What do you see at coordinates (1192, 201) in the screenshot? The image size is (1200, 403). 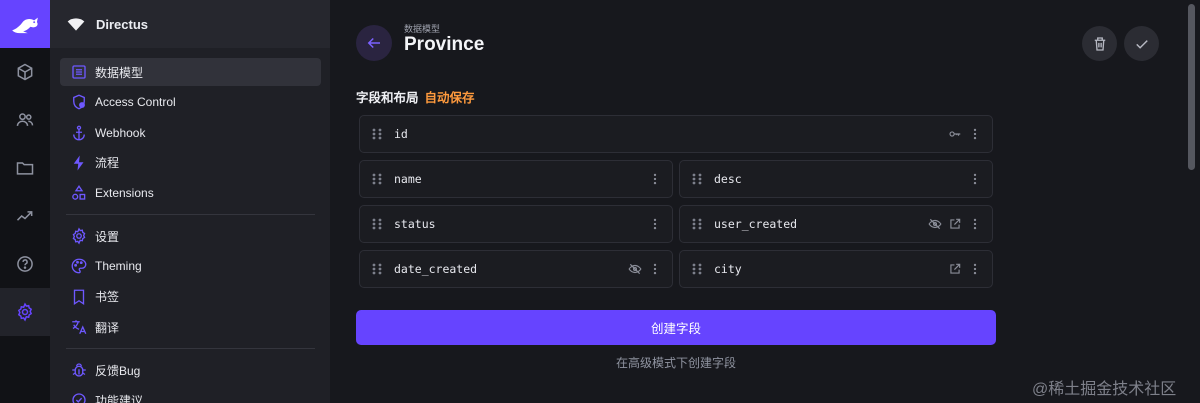 I see `scrollbar` at bounding box center [1192, 201].